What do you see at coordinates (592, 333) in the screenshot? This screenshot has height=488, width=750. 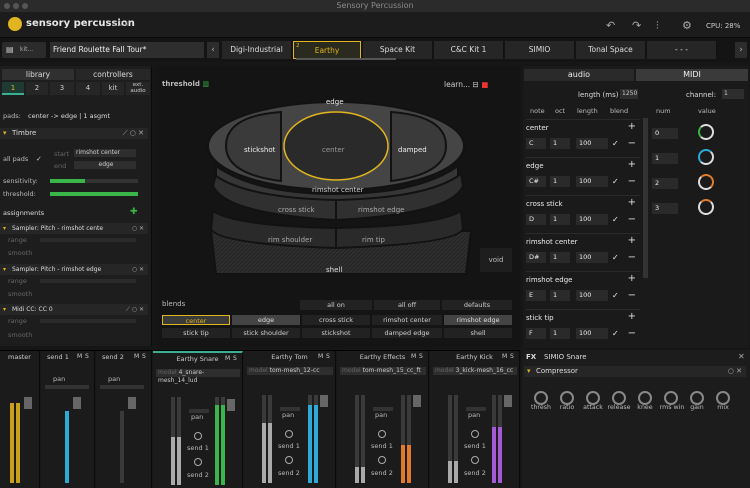 I see `length-field: 100` at bounding box center [592, 333].